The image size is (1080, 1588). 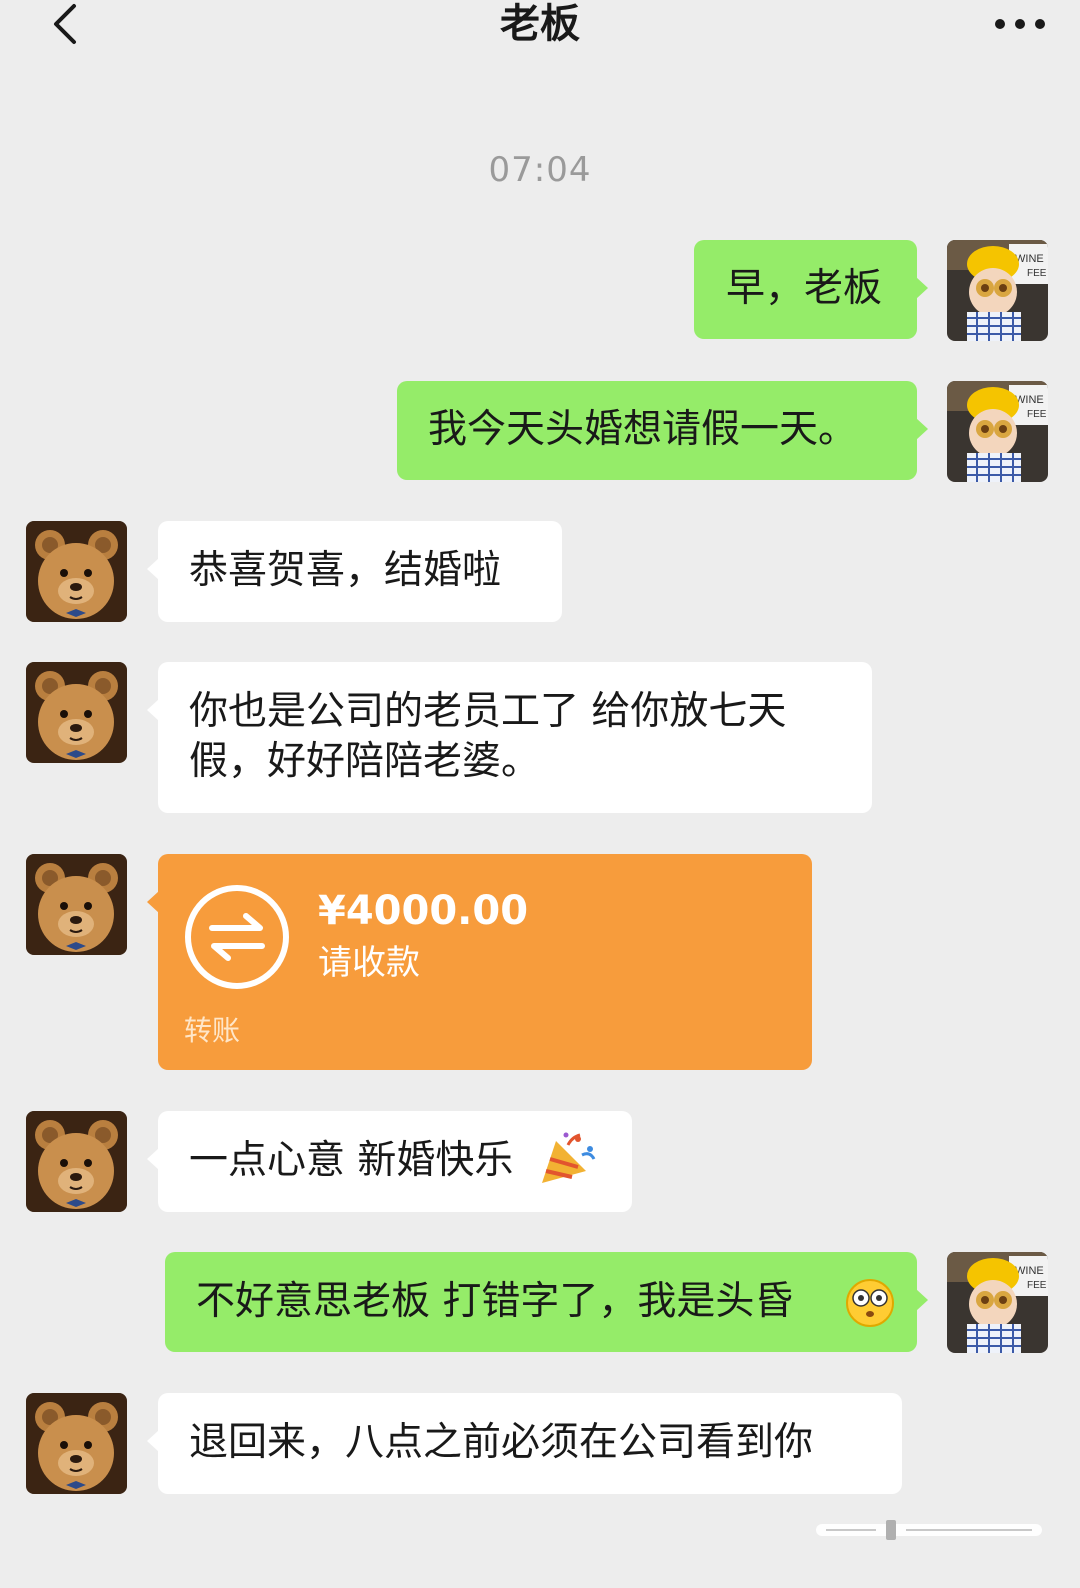 What do you see at coordinates (540, 24) in the screenshot?
I see `chat-title: 老板` at bounding box center [540, 24].